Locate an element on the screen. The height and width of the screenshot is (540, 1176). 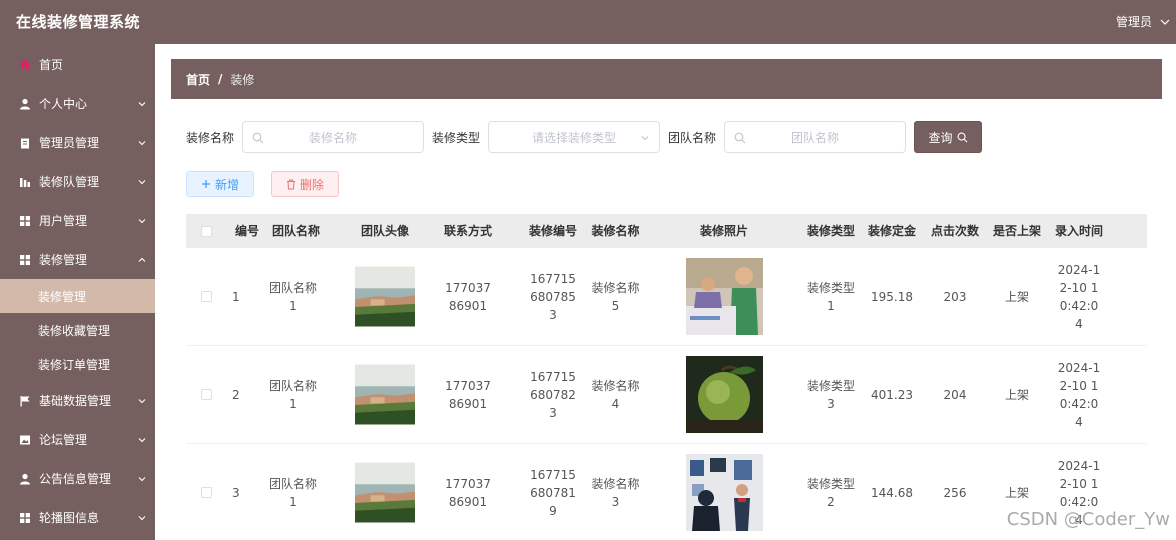
filter-bar: 装修名称 装修名称 装修类型 请选择装修类型 团队名称 团队名称 查询 is located at coordinates (584, 137).